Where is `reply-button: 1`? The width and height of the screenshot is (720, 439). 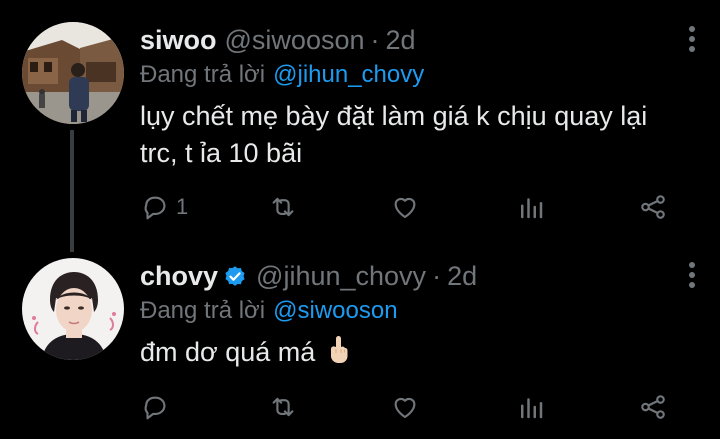
reply-button: 1 is located at coordinates (164, 207).